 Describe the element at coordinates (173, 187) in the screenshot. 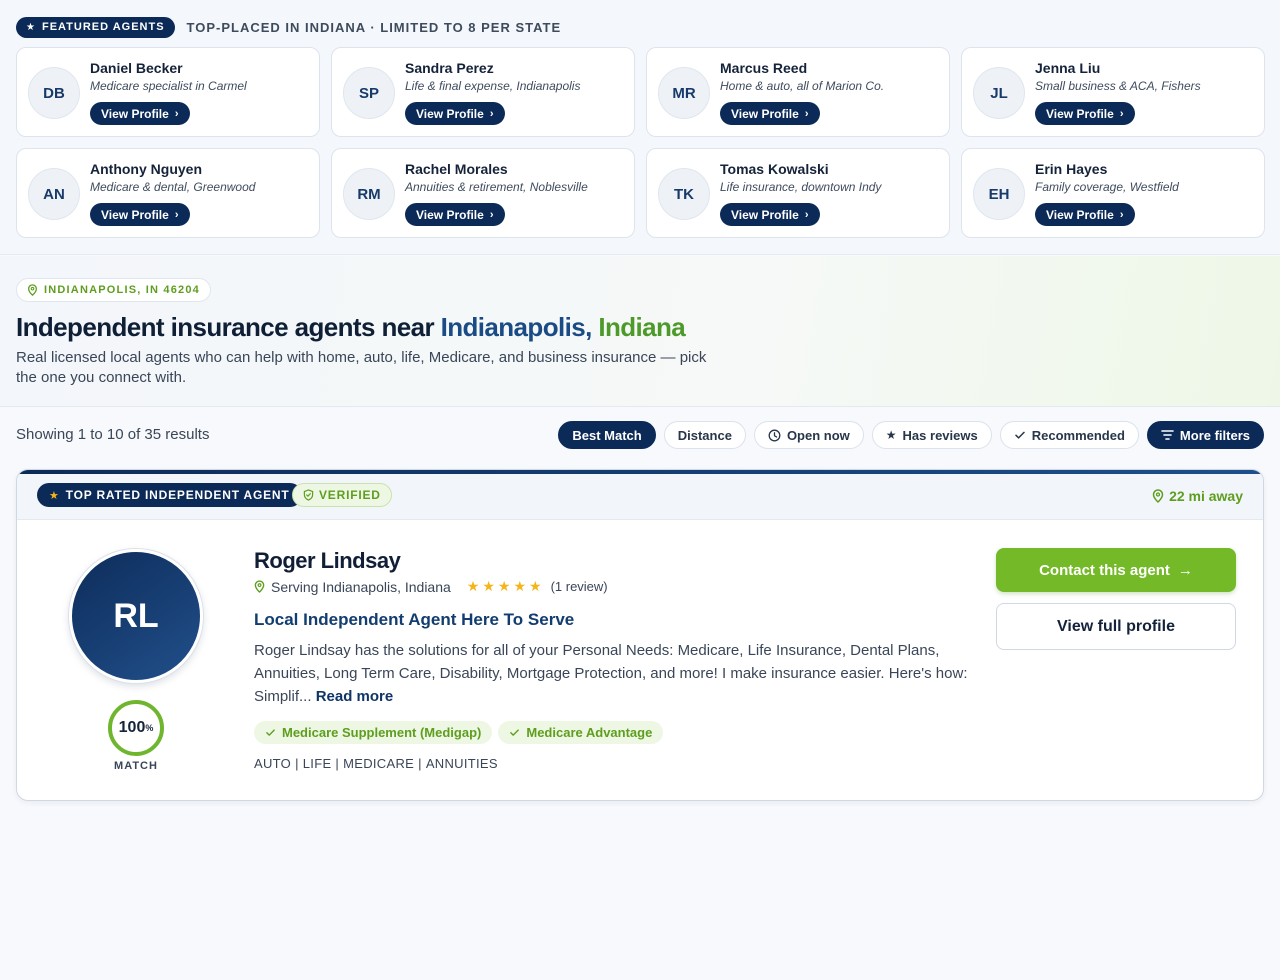

I see `agent-description: Medicare & dental, Greenwood` at that location.